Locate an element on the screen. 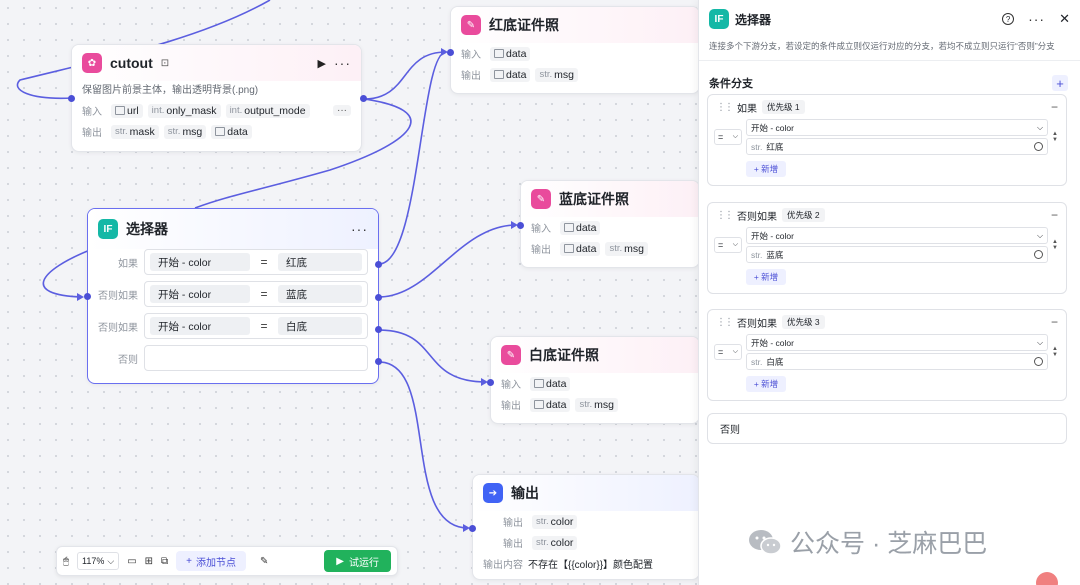 The height and width of the screenshot is (585, 1080). add-node-button: + 添加节点 is located at coordinates (211, 561).